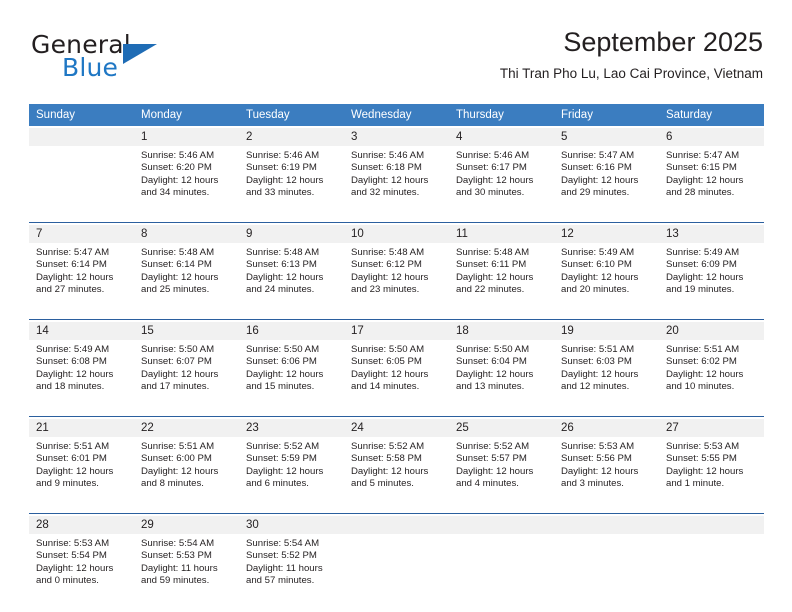 The image size is (792, 612). I want to click on day-number-cell: 12, so click(606, 234).